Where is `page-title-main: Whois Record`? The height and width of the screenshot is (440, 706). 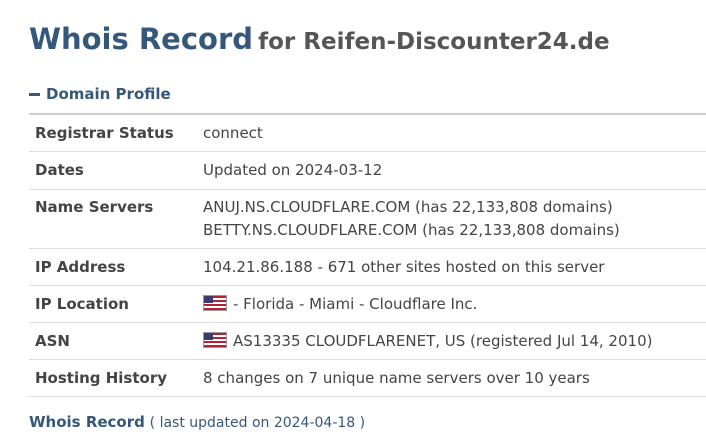
page-title-main: Whois Record is located at coordinates (141, 39).